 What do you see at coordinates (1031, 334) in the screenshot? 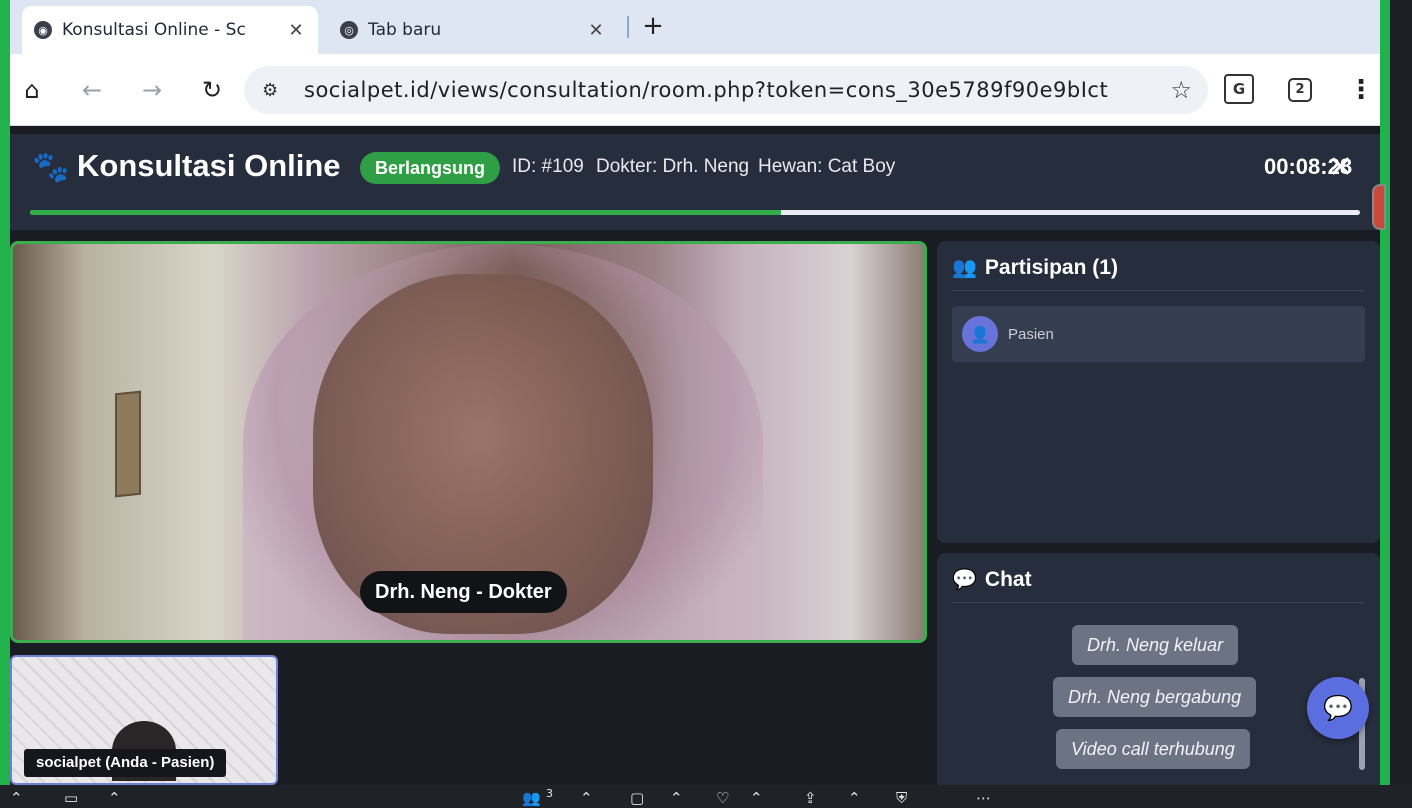
I see `participant-name: Pasien` at bounding box center [1031, 334].